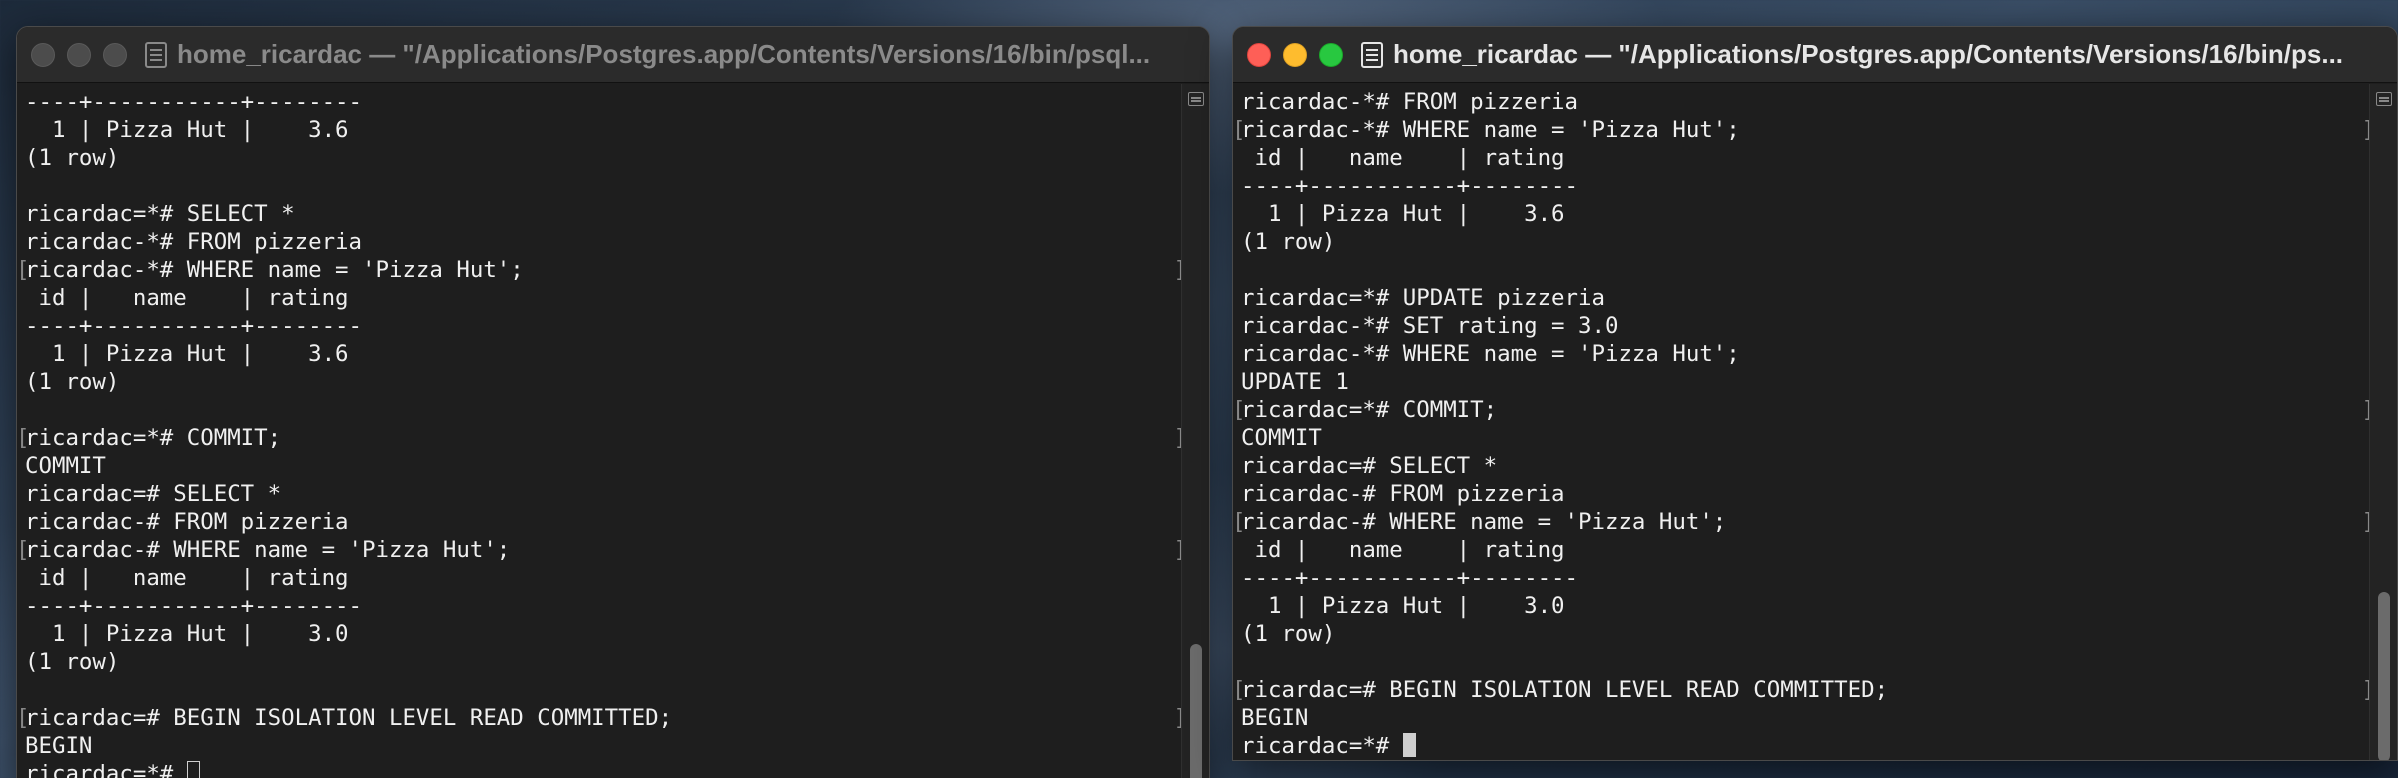 The height and width of the screenshot is (778, 2398). What do you see at coordinates (1801, 326) in the screenshot?
I see `terminal-line: ricardac-*# SET rating = 3.0` at bounding box center [1801, 326].